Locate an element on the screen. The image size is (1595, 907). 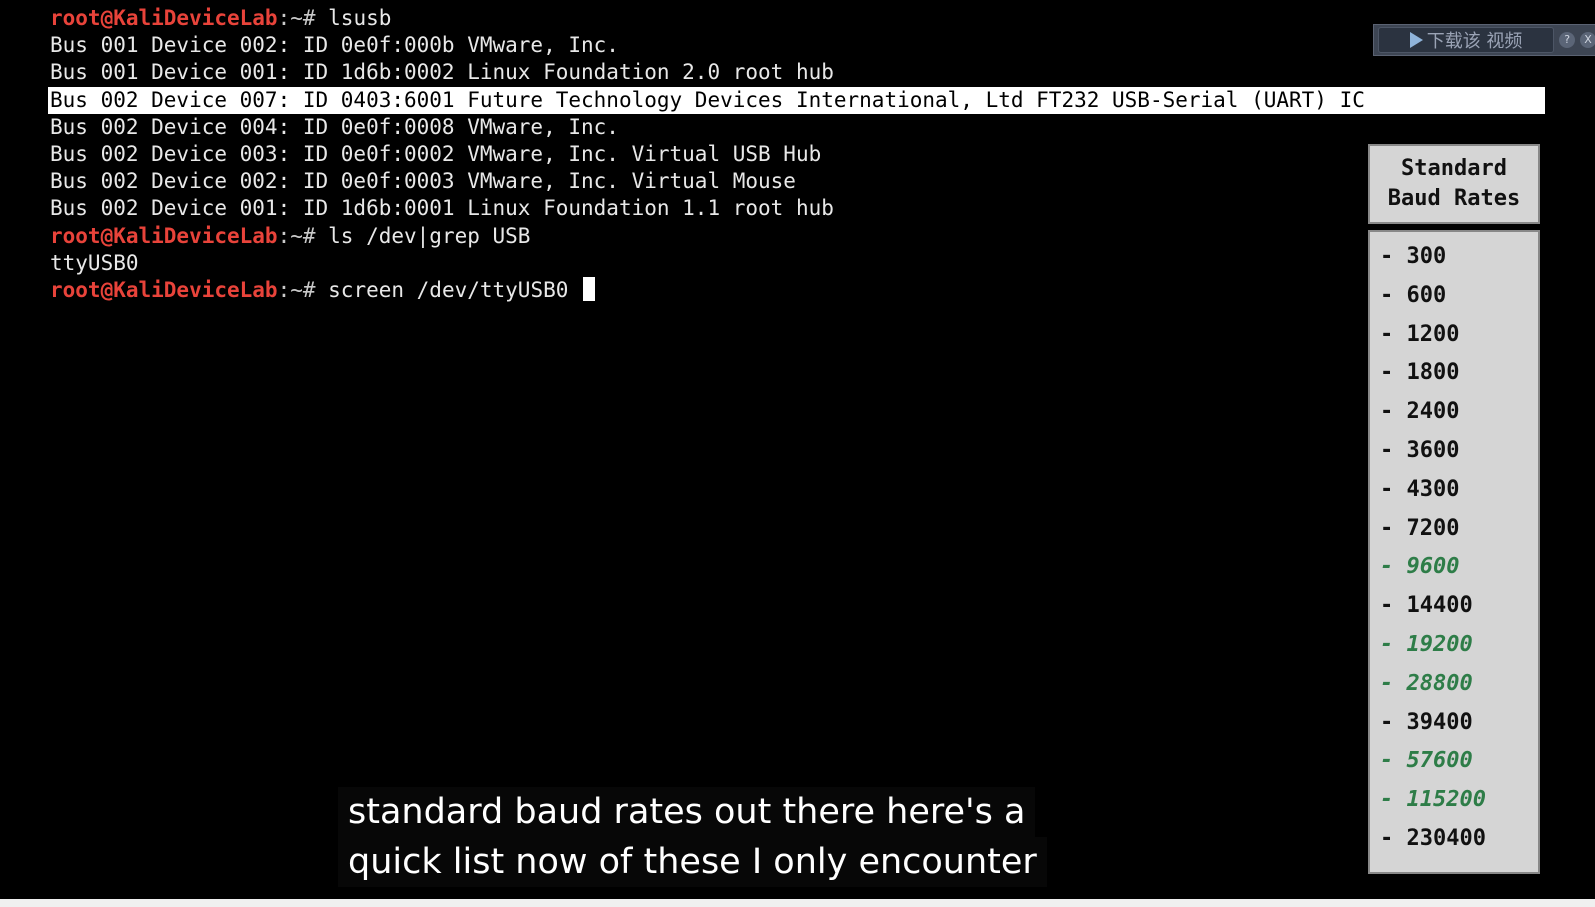
command-text: lsusb is located at coordinates (360, 18).